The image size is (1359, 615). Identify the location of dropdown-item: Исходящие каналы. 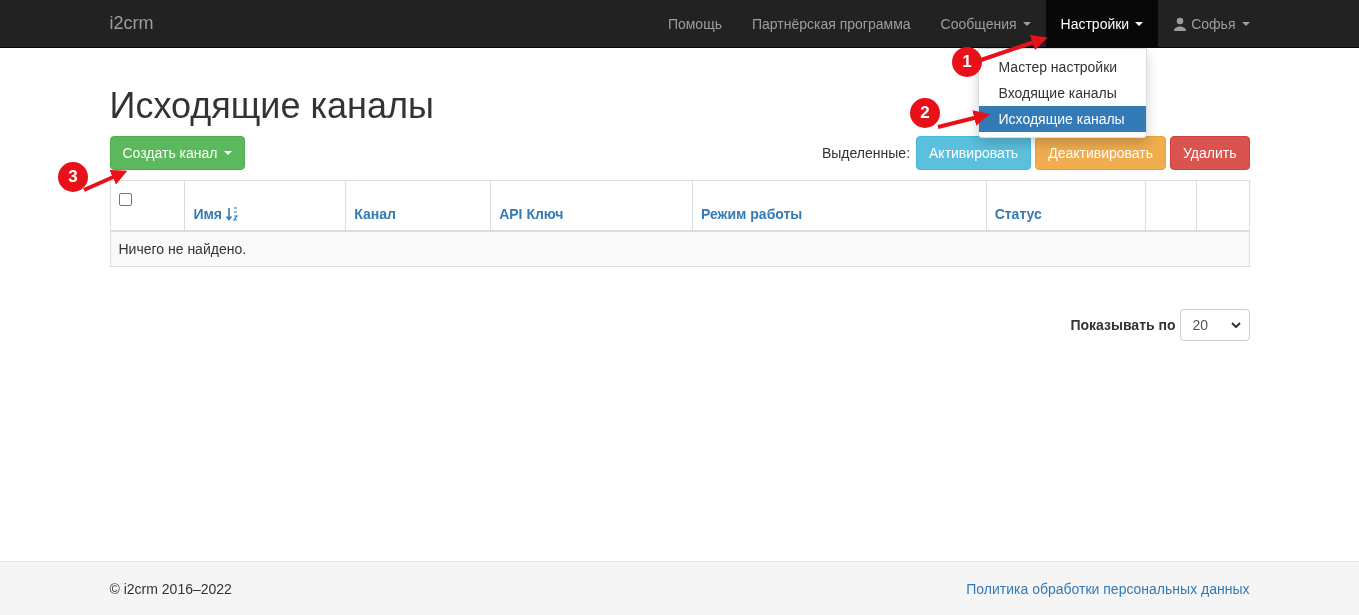
(1062, 119).